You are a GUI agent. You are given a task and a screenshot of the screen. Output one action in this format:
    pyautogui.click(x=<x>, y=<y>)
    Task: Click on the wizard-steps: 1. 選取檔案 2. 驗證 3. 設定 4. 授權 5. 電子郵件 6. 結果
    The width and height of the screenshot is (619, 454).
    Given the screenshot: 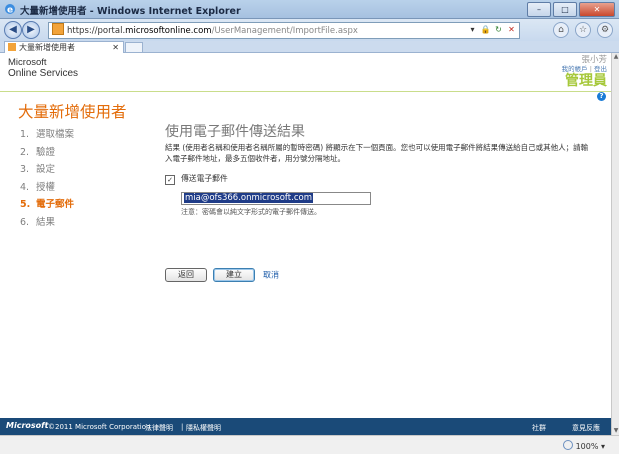 What is the action you would take?
    pyautogui.click(x=47, y=178)
    